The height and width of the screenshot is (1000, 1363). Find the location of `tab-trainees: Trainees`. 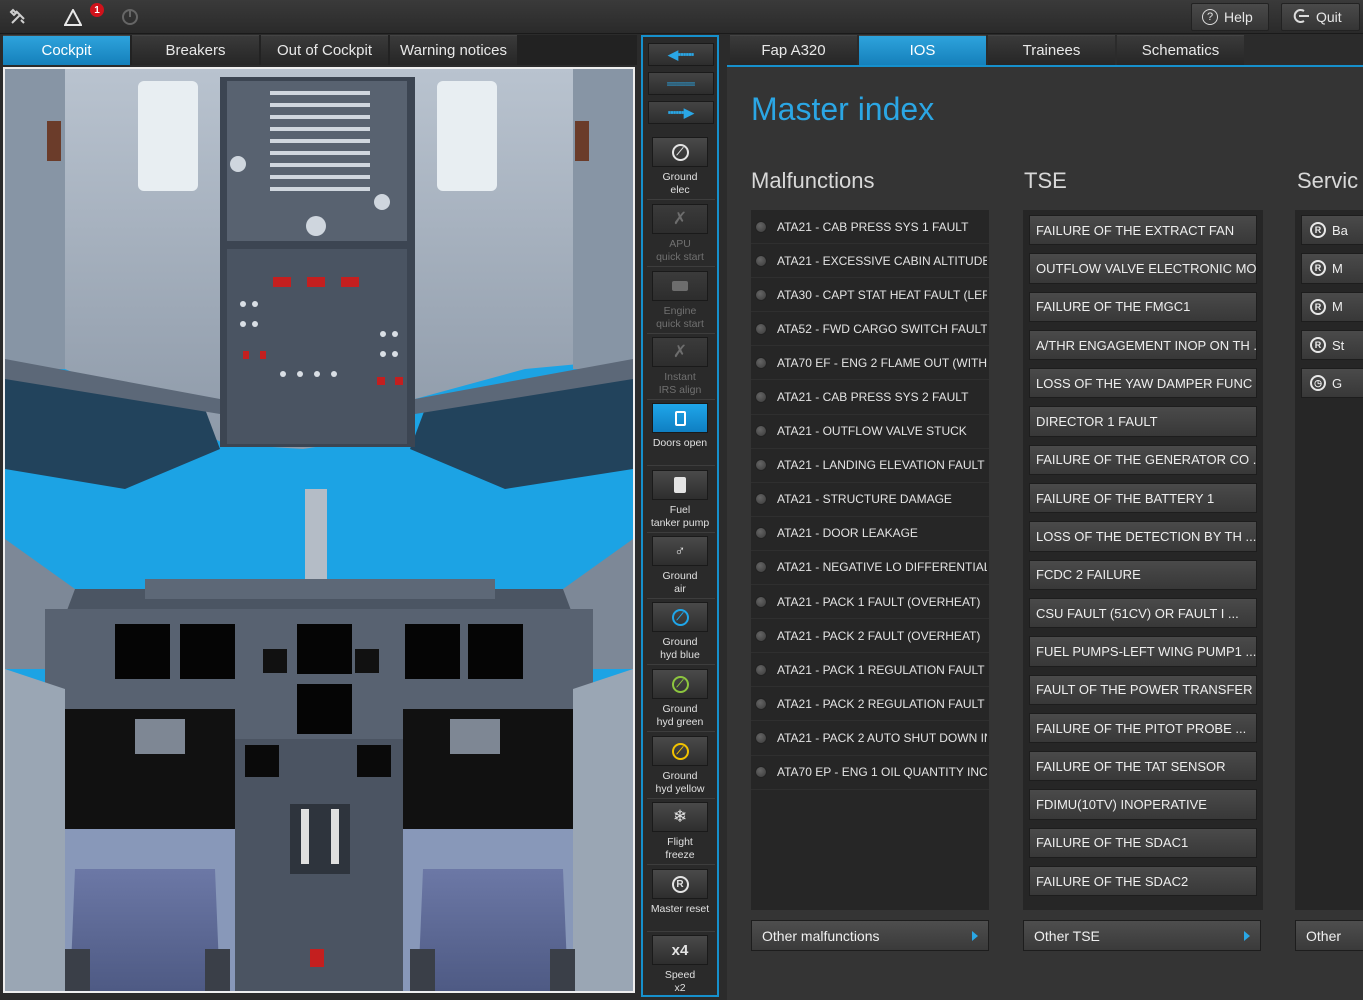

tab-trainees: Trainees is located at coordinates (1051, 50).